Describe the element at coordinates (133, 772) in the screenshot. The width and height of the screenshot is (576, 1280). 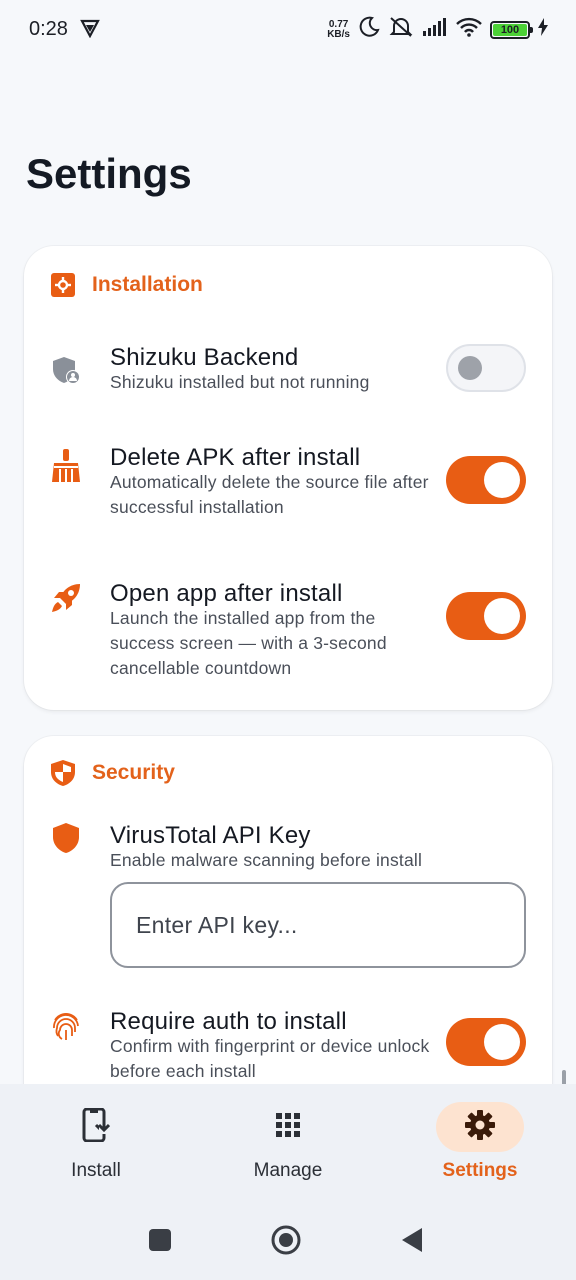
I see `security-title: Security` at that location.